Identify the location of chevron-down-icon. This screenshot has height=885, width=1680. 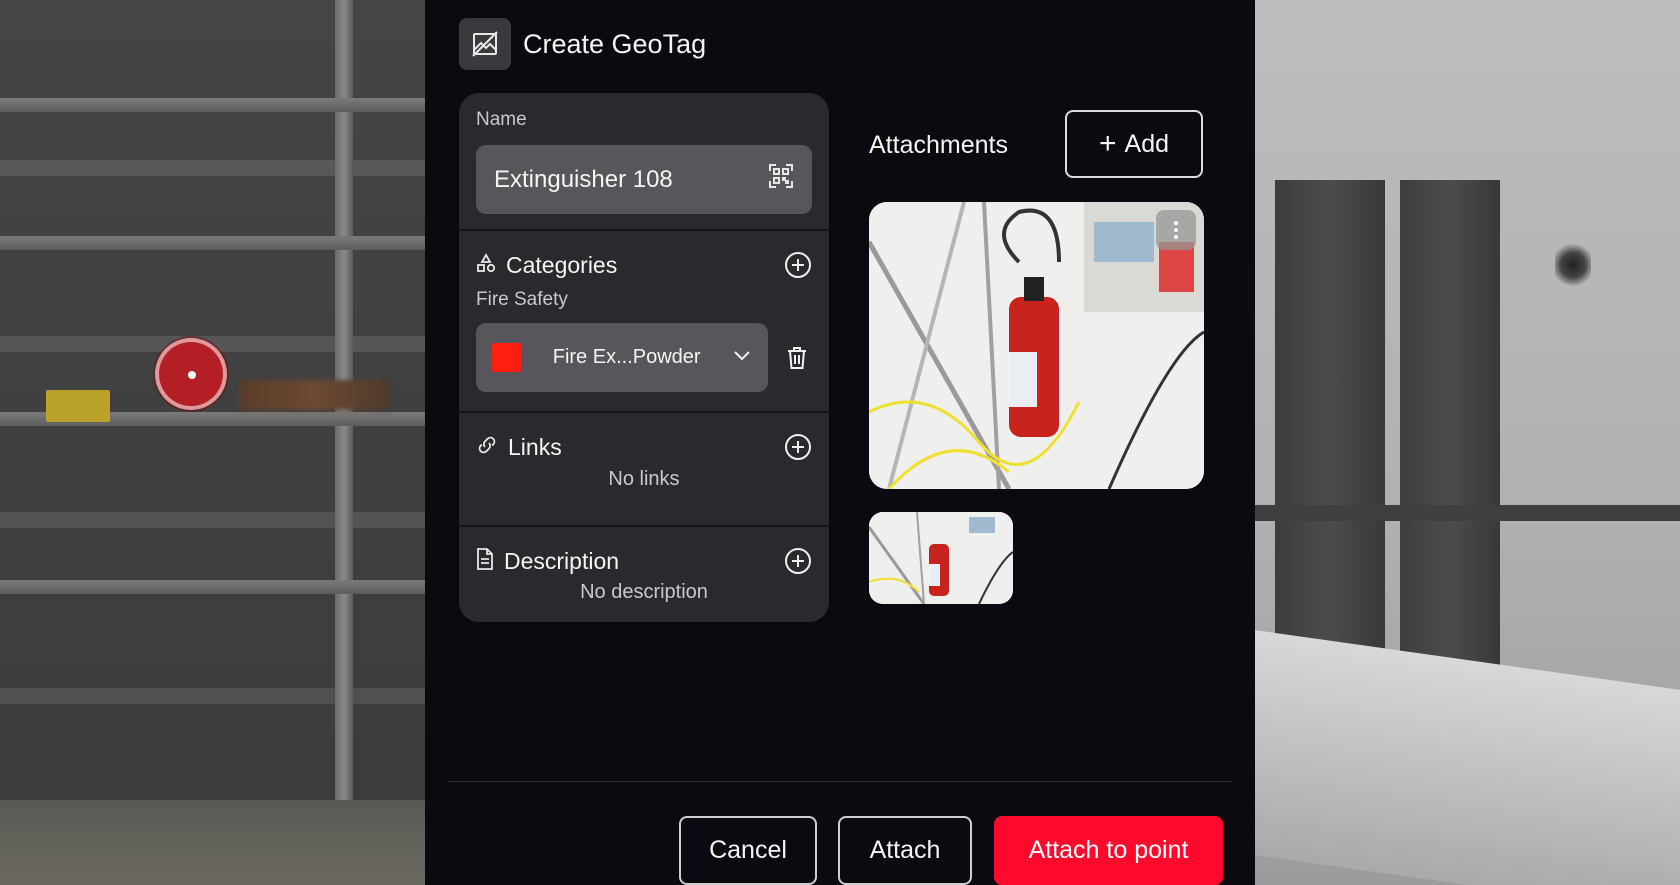
(742, 357).